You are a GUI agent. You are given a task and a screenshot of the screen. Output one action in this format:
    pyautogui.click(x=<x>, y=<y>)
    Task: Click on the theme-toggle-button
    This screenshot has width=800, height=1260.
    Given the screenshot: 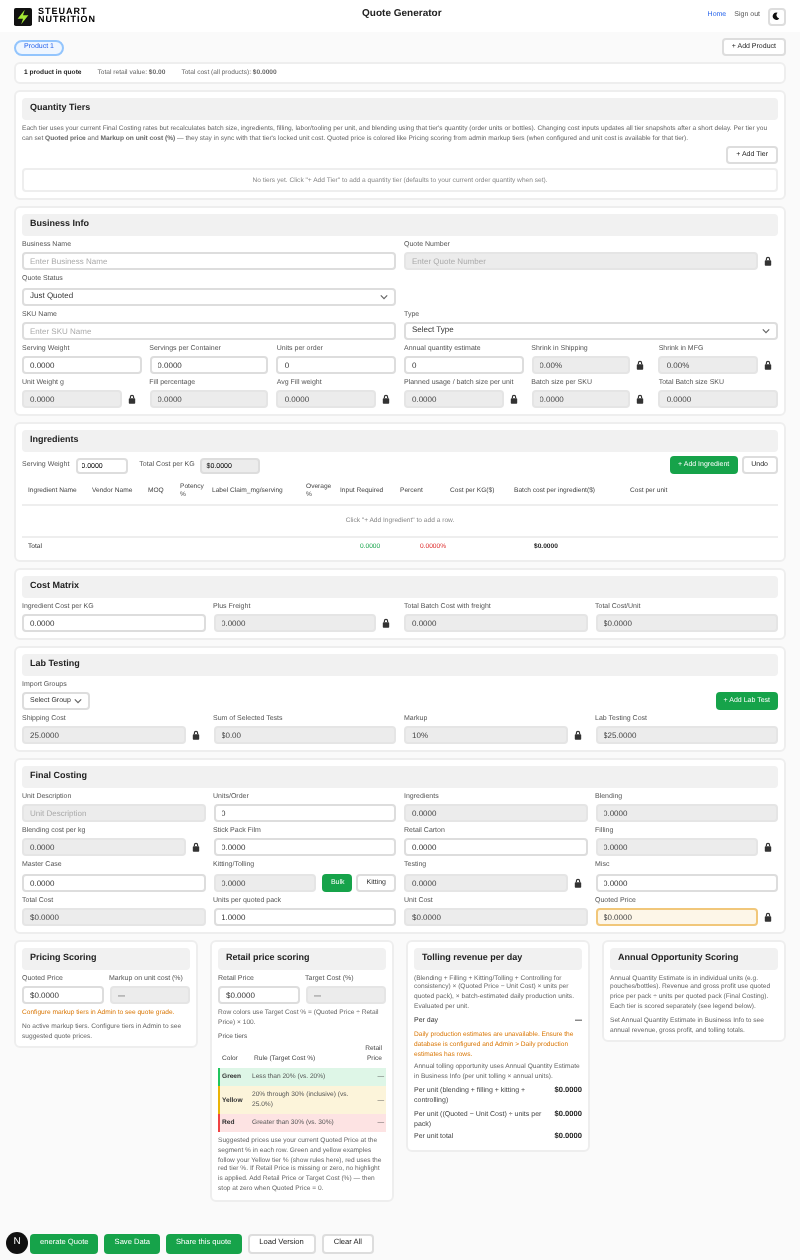 What is the action you would take?
    pyautogui.click(x=776, y=16)
    